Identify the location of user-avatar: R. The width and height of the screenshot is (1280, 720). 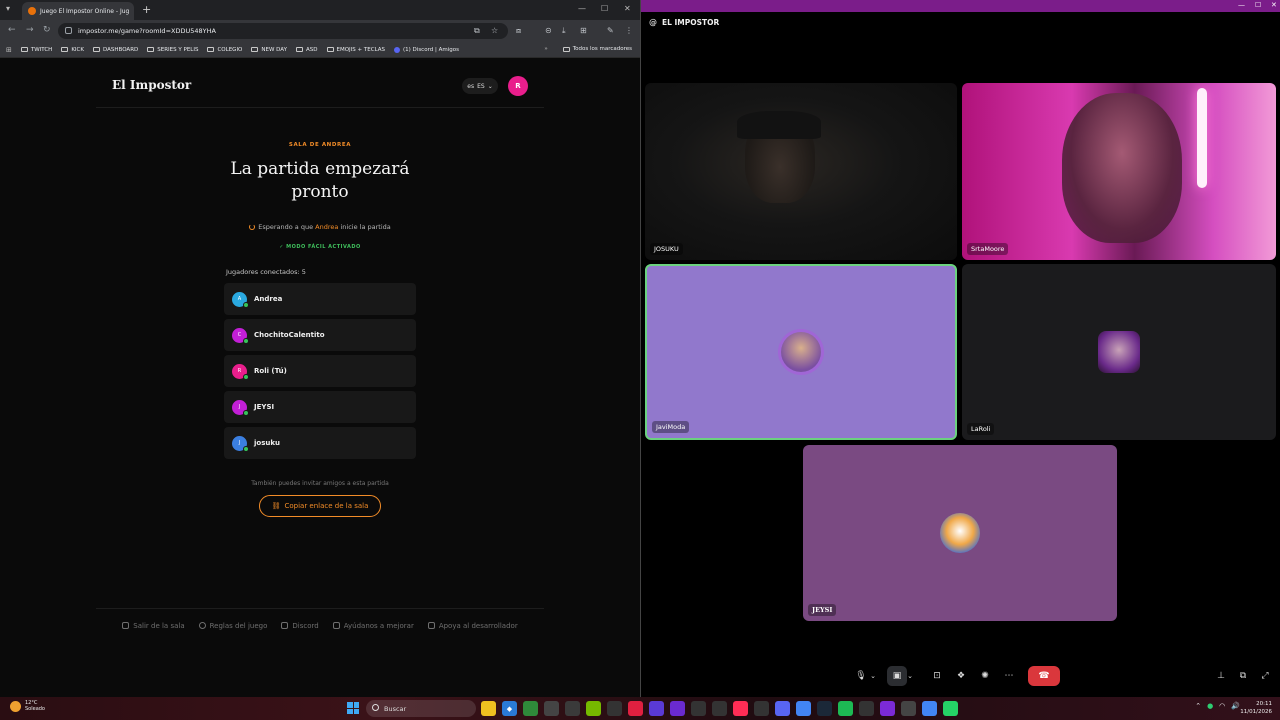
(518, 86).